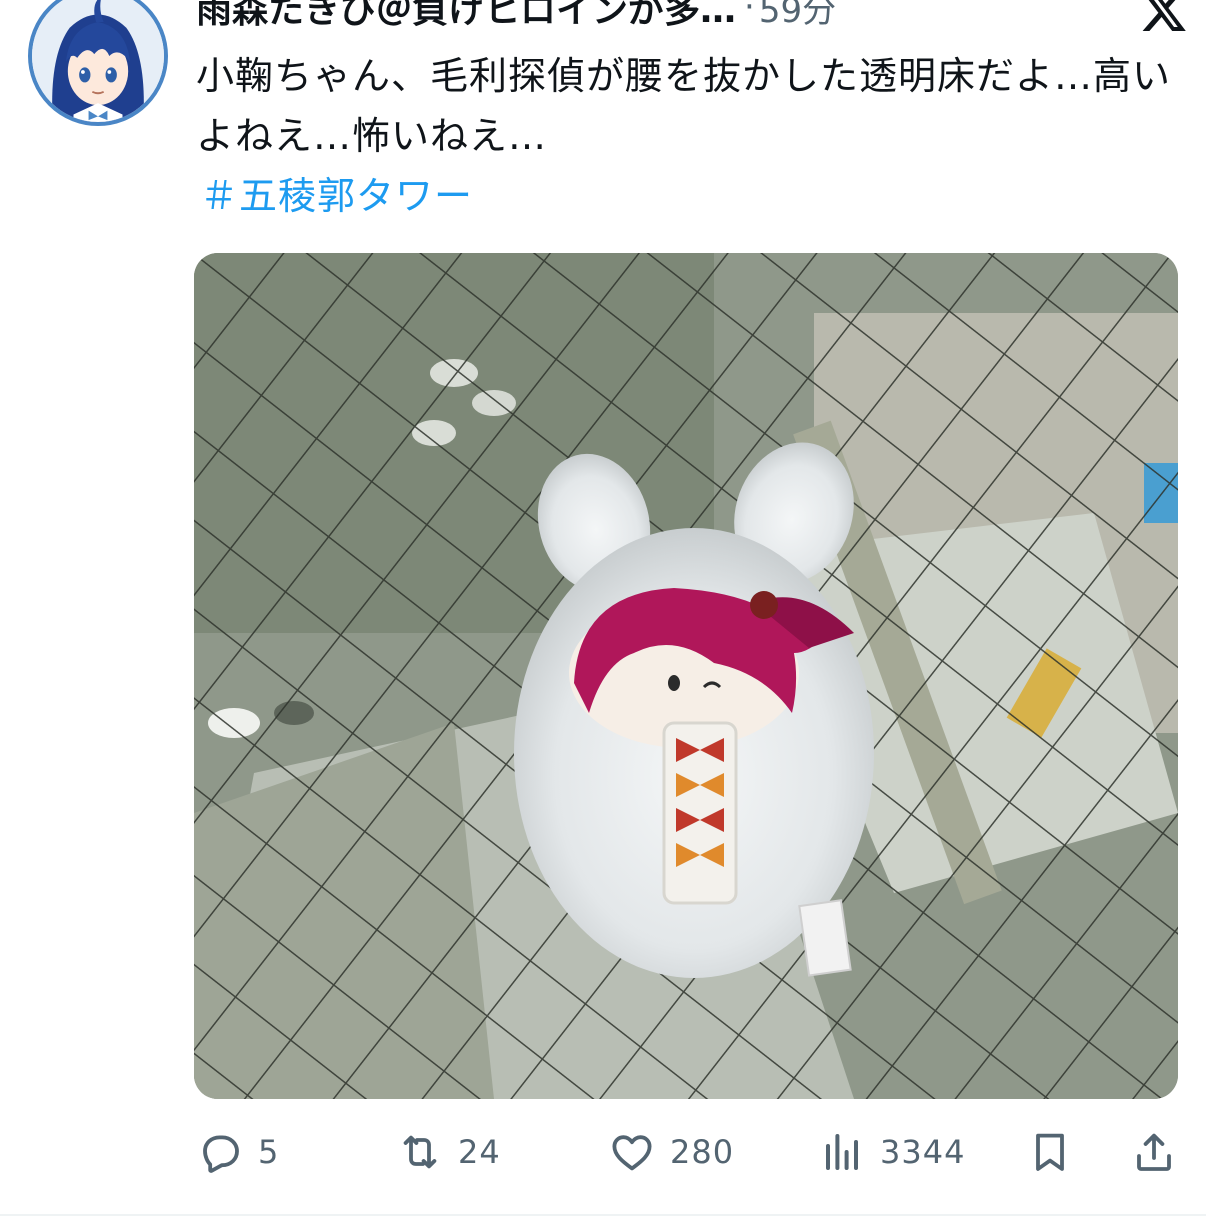 Image resolution: width=1206 pixels, height=1226 pixels. I want to click on reply-icon, so click(221, 1154).